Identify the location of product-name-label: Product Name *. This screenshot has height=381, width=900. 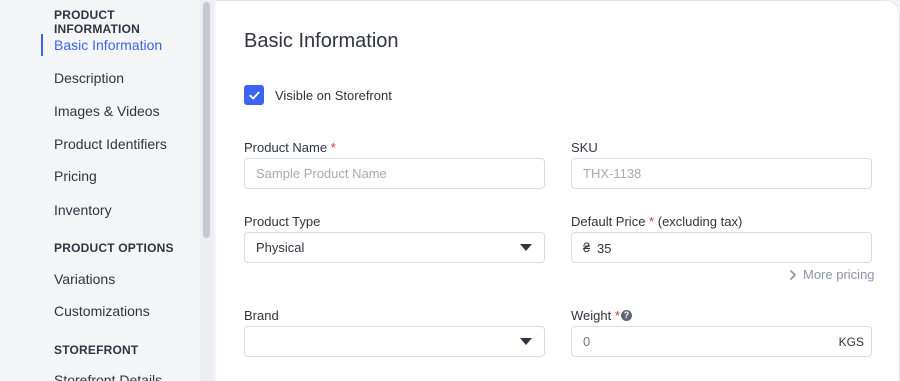
(290, 147).